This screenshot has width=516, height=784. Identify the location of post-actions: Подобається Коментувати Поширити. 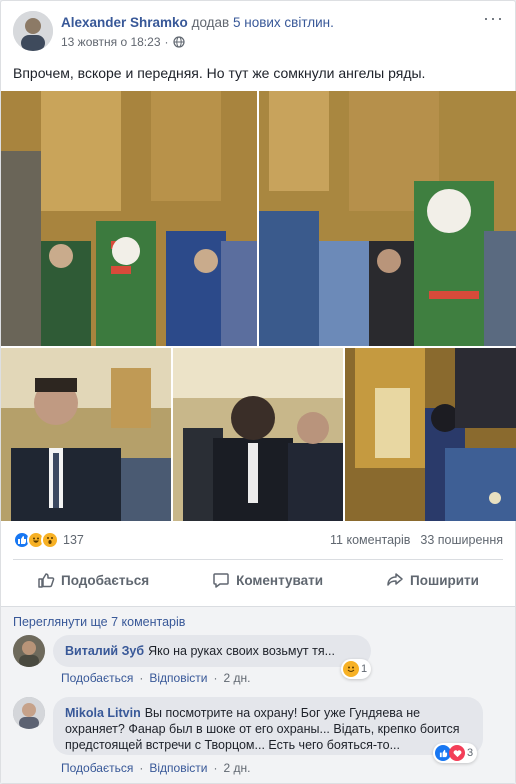
(258, 580).